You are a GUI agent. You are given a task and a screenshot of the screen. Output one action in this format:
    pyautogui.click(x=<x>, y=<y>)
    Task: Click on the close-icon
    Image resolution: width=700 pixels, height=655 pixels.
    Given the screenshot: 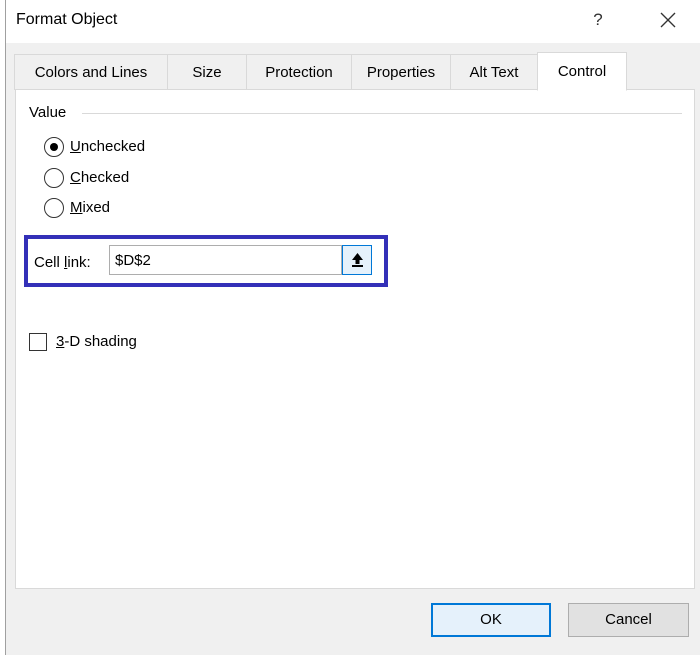 What is the action you would take?
    pyautogui.click(x=668, y=20)
    